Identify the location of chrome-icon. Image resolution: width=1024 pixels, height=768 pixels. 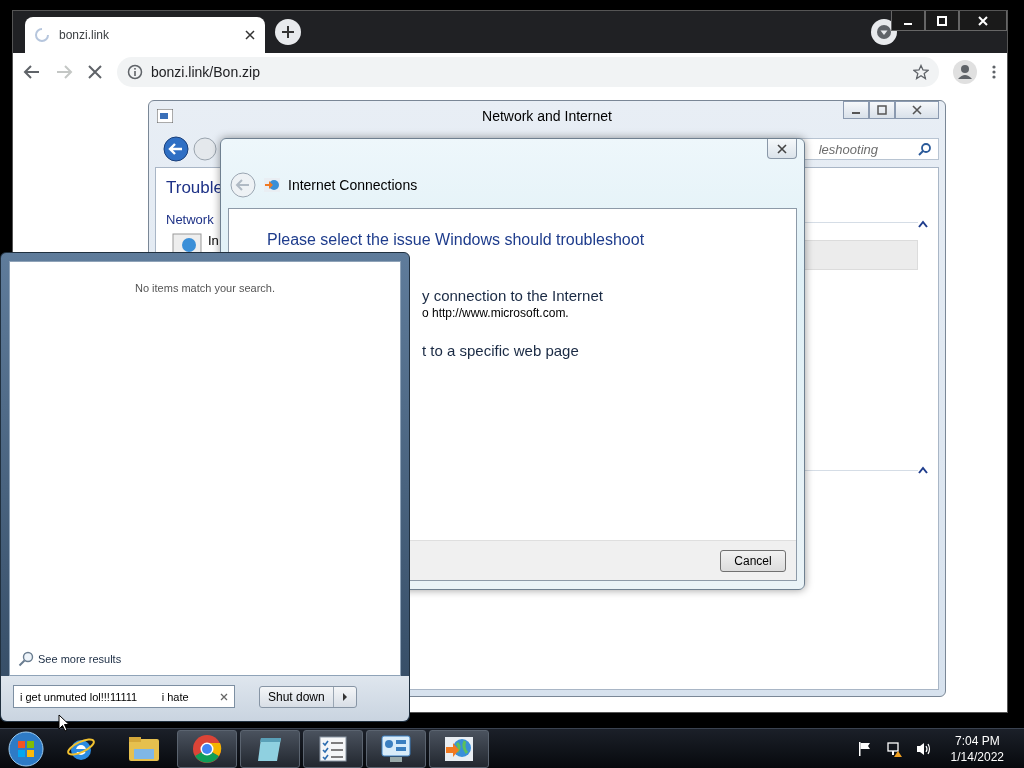
(207, 748).